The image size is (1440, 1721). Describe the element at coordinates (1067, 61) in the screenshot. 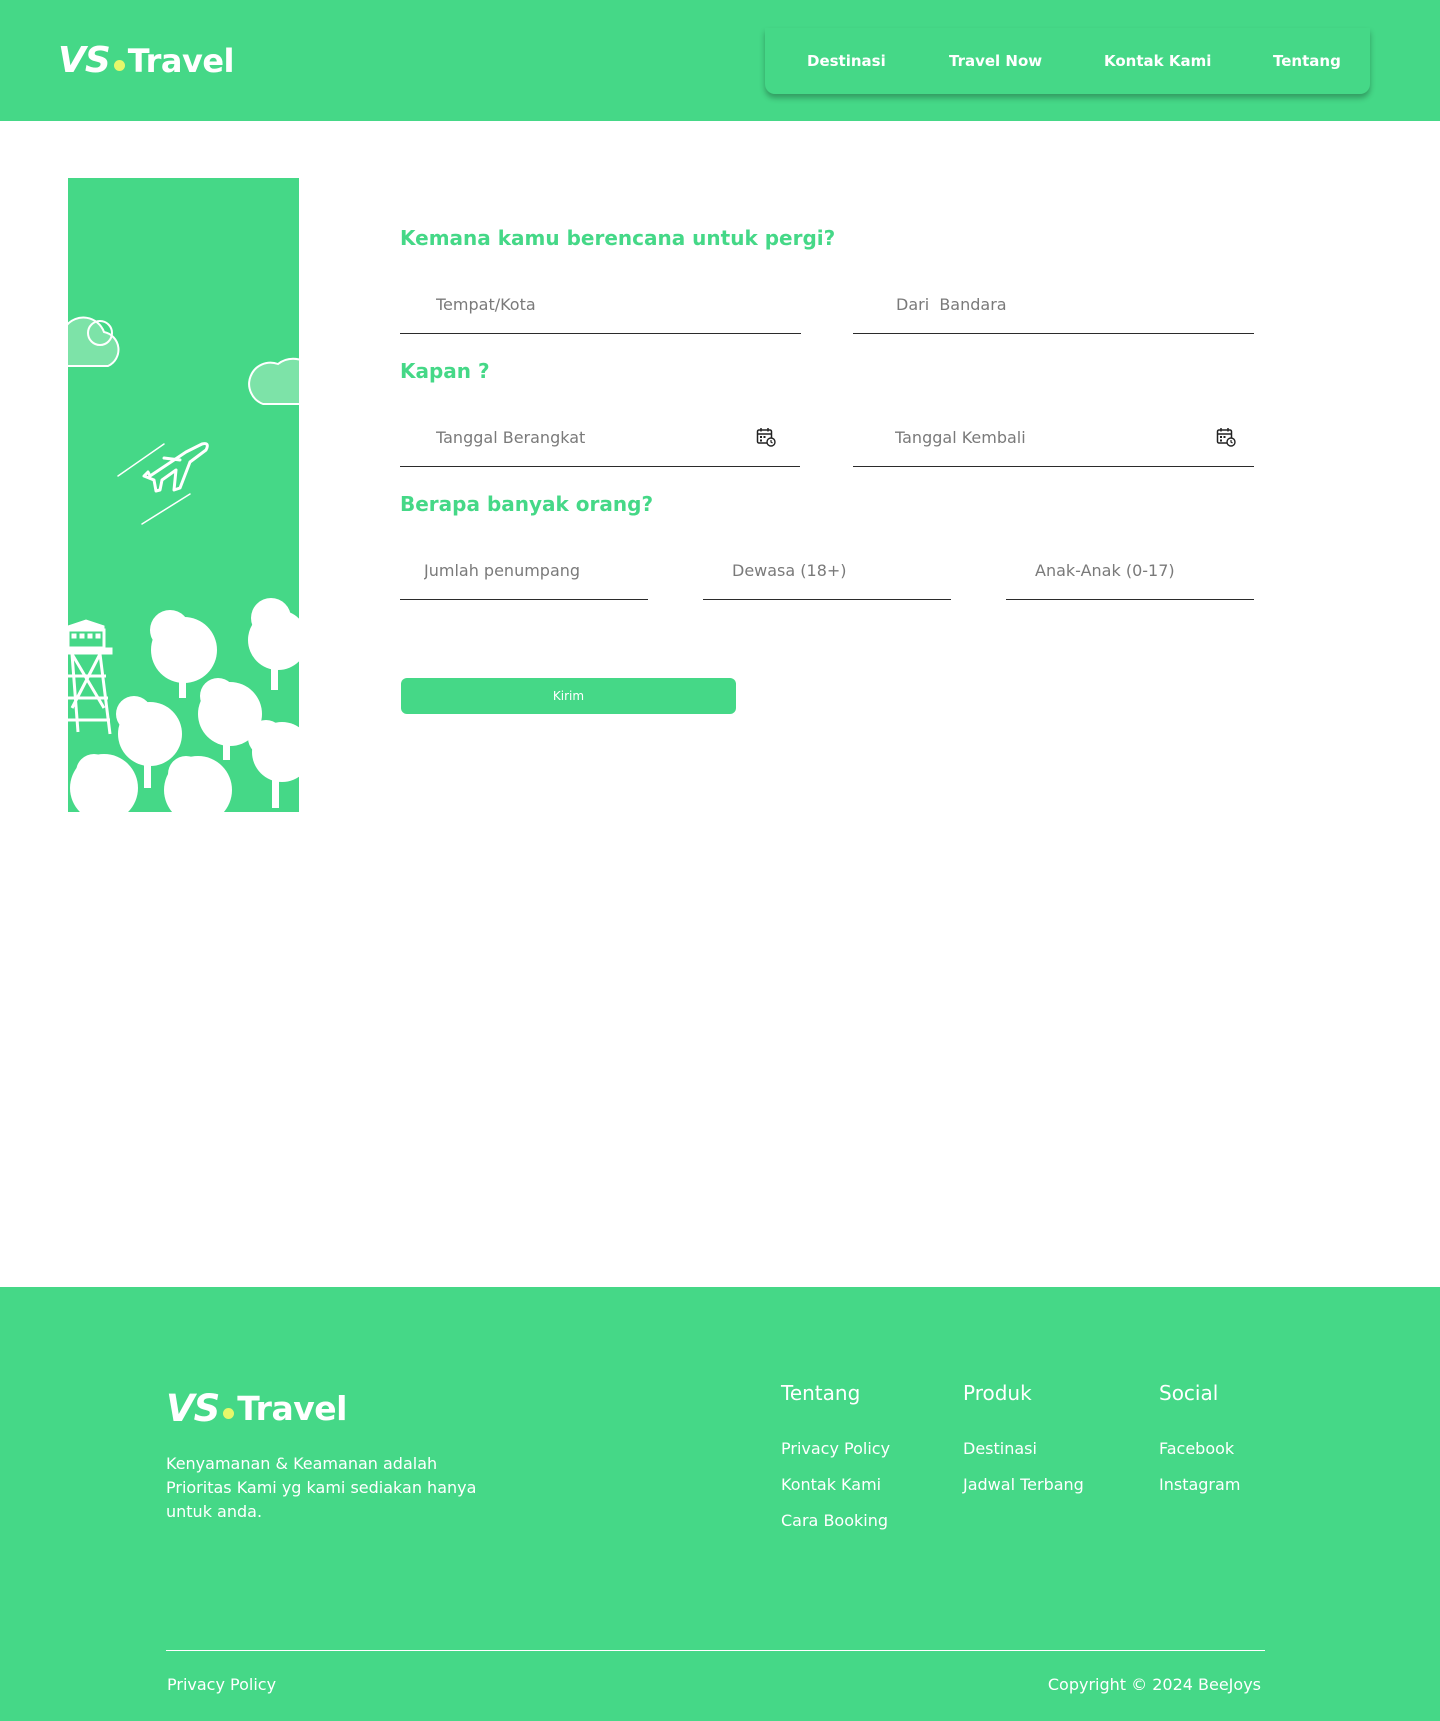

I see `main-nav: Destinasi Travel Now Kontak Kami Tentang` at that location.